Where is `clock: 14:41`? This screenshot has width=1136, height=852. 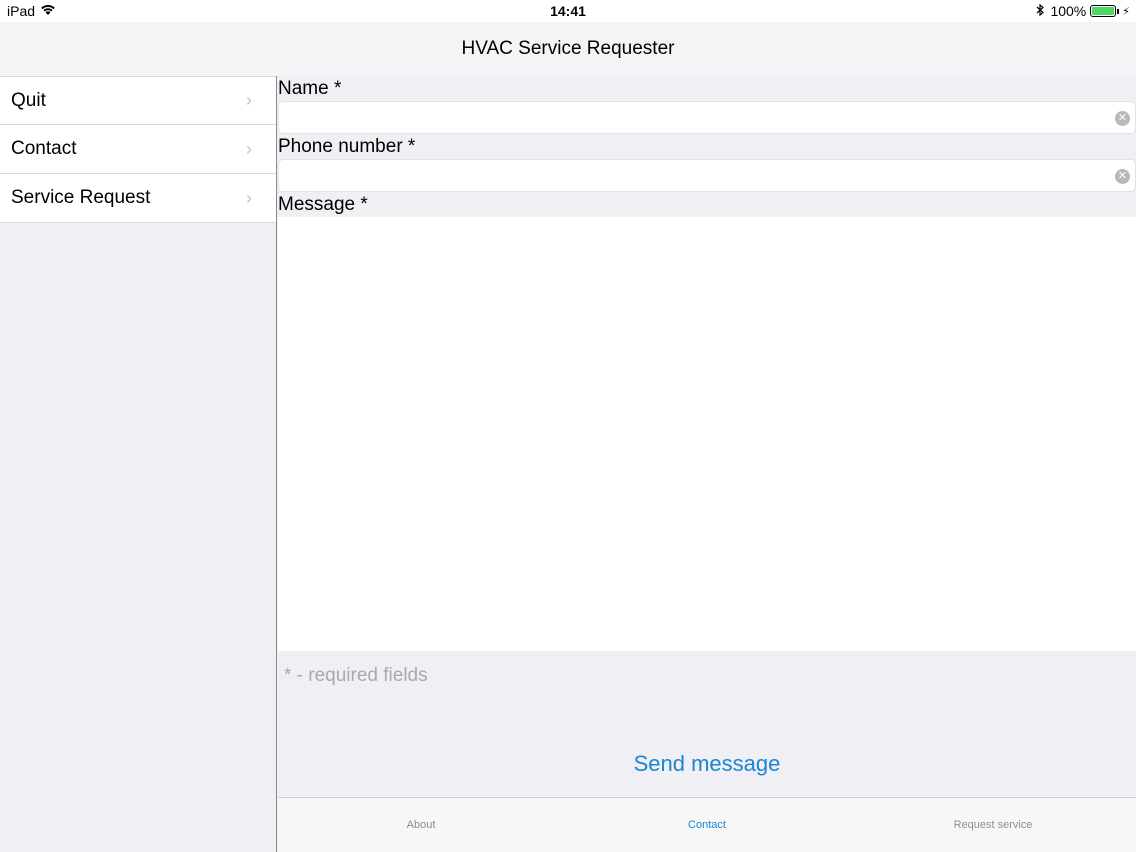
clock: 14:41 is located at coordinates (568, 11).